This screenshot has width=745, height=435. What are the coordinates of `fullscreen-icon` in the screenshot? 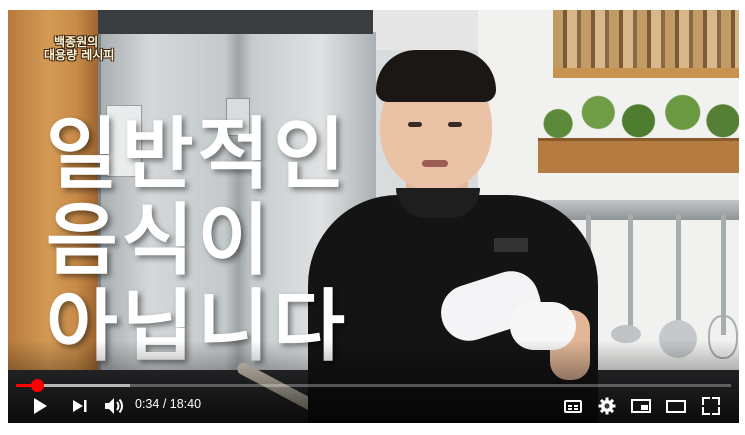 It's located at (711, 406).